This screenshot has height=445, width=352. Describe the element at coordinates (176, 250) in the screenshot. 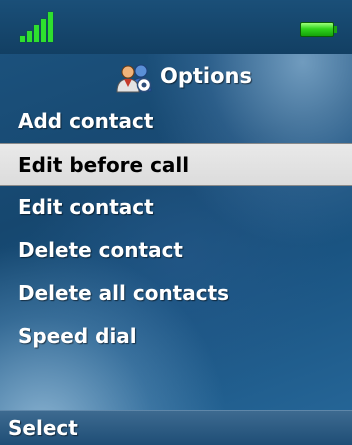

I see `menu-item-delete-contact: Delete contact` at that location.